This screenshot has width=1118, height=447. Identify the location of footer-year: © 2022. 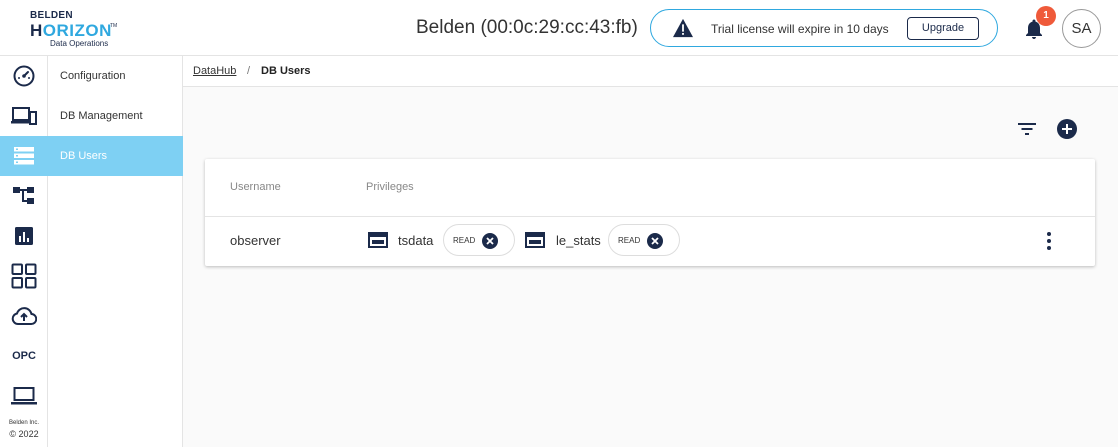
(24, 434).